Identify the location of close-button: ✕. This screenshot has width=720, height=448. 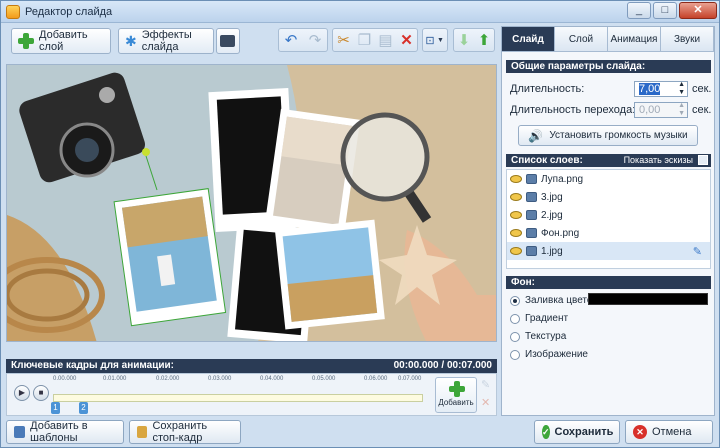
(698, 10).